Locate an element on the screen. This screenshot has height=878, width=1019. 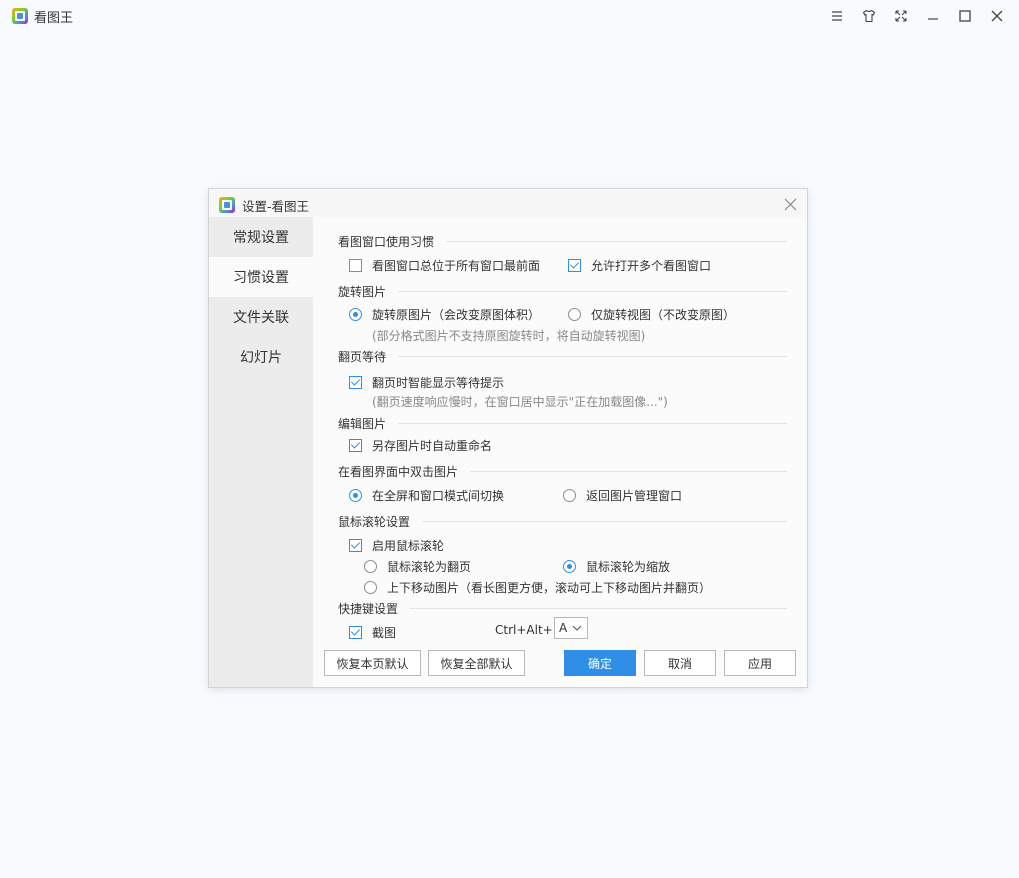
cancel-button: 取消 is located at coordinates (680, 663).